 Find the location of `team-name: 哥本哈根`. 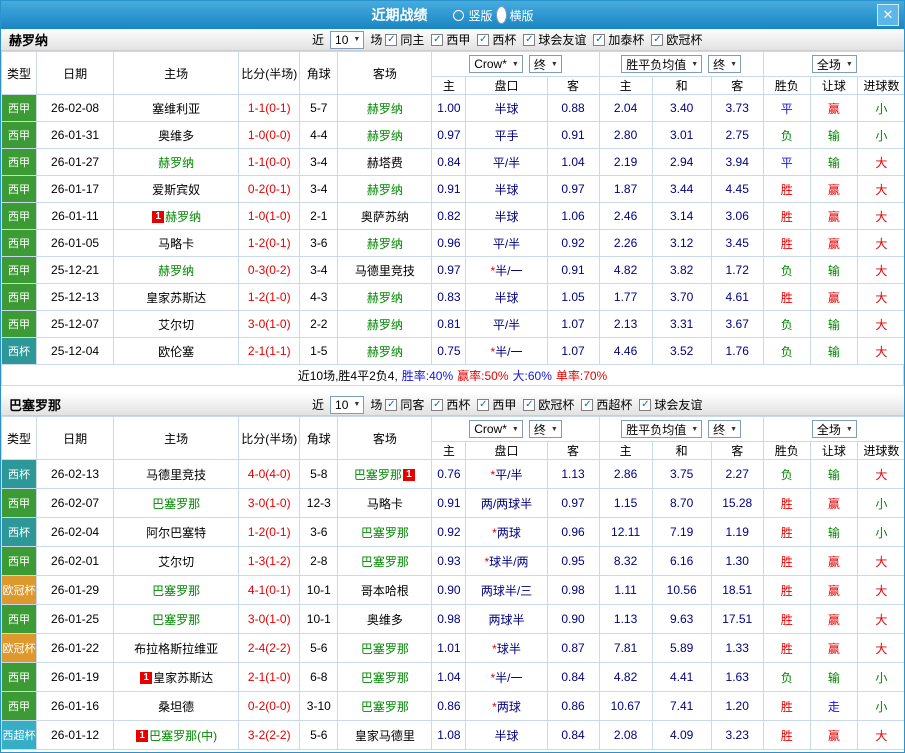

team-name: 哥本哈根 is located at coordinates (384, 590).